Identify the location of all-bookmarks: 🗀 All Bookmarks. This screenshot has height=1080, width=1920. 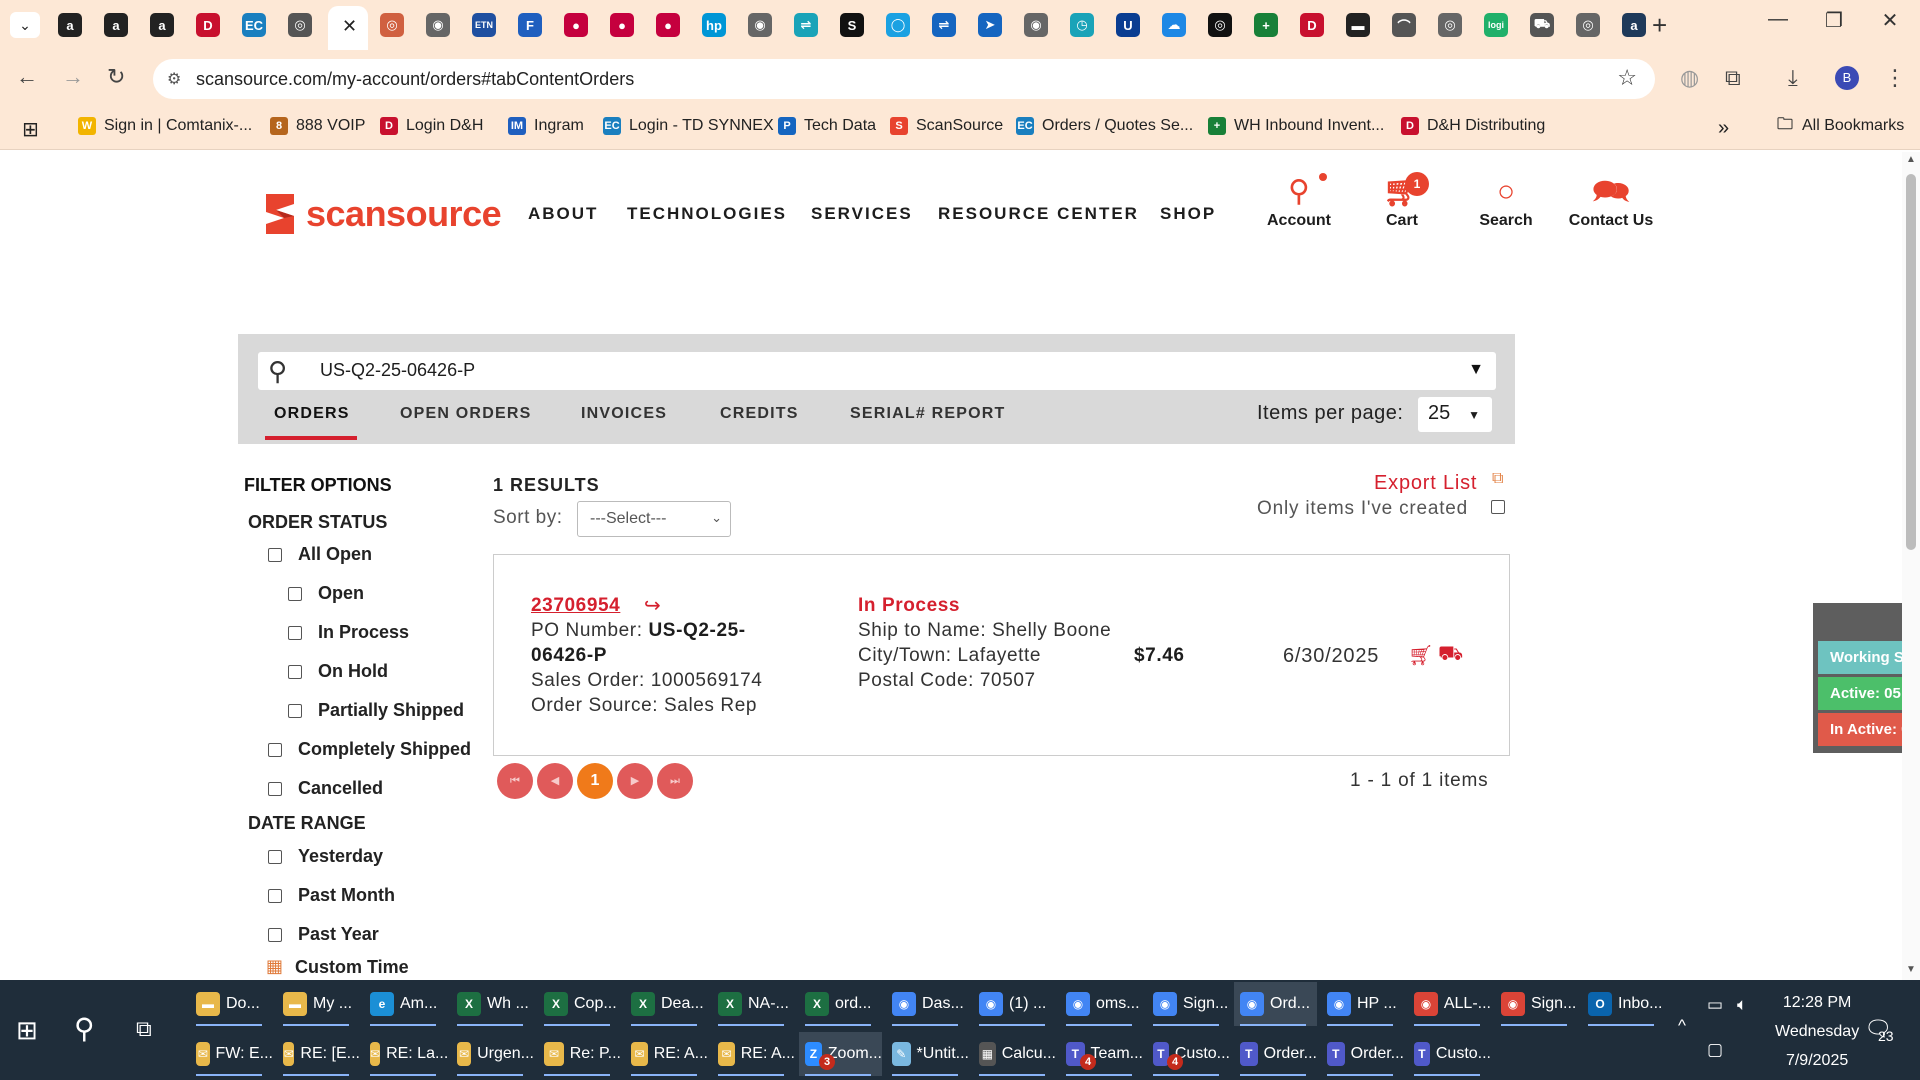
(1840, 125).